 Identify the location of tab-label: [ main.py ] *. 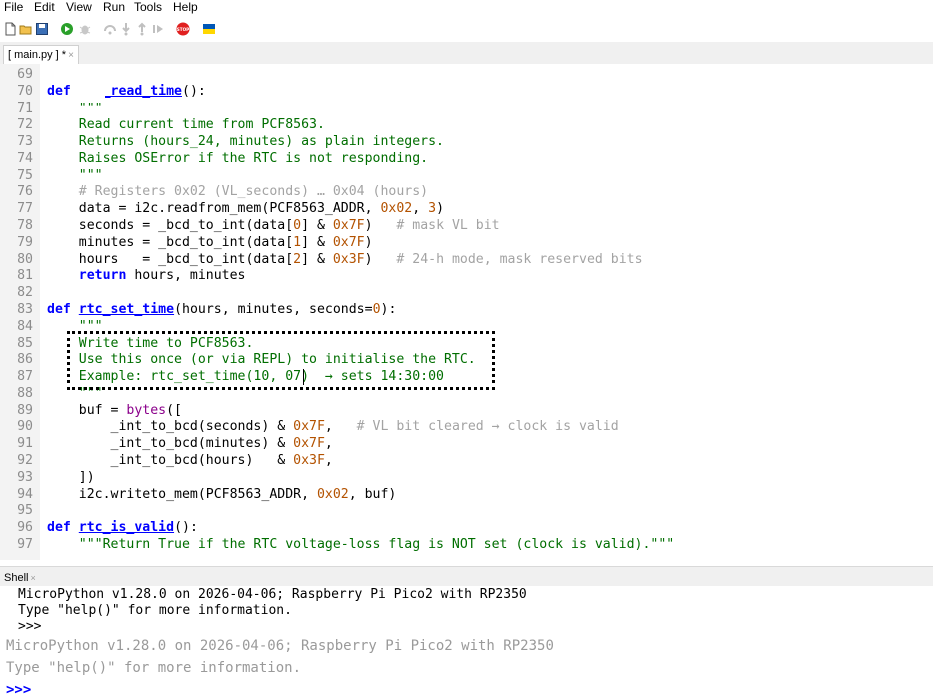
(37, 55).